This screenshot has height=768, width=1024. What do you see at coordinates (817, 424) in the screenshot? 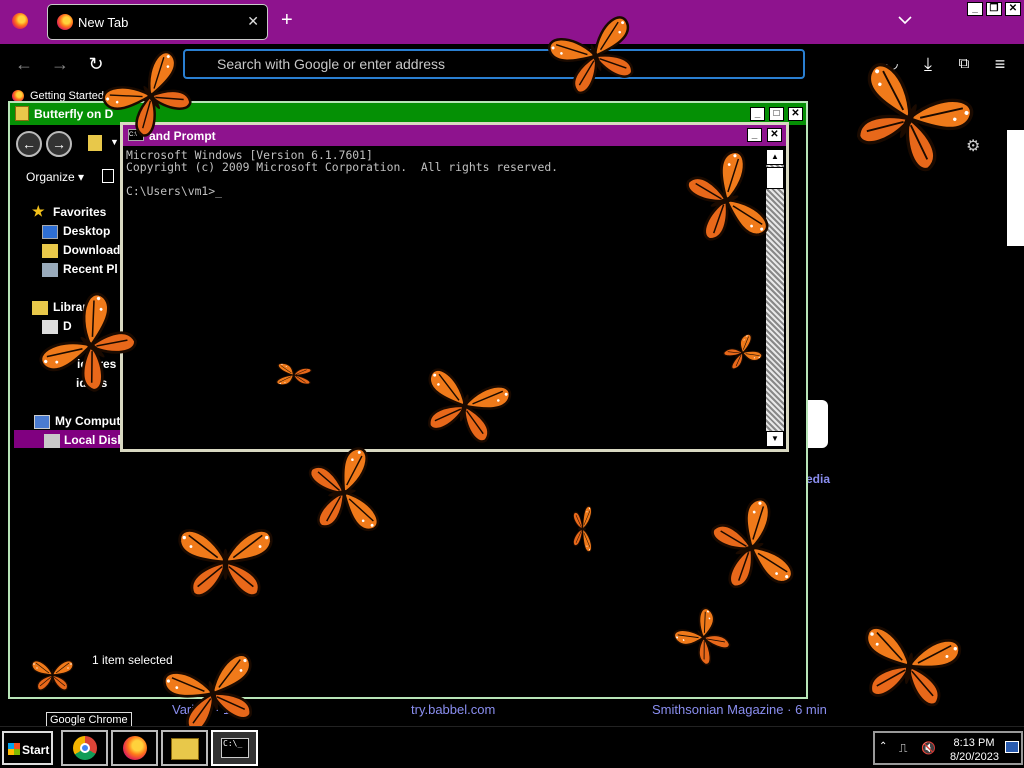
I see `shortcut-tile` at bounding box center [817, 424].